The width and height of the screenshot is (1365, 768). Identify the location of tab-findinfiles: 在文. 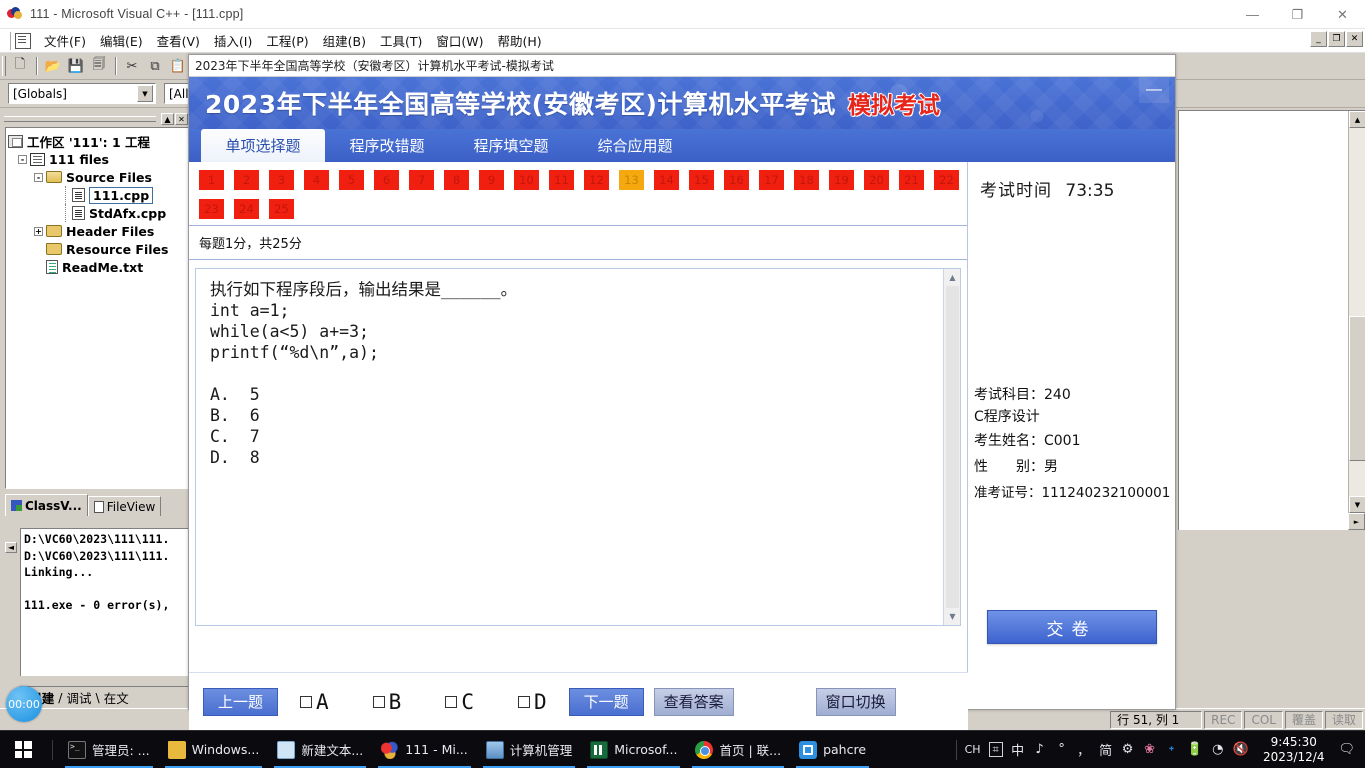
(116, 697).